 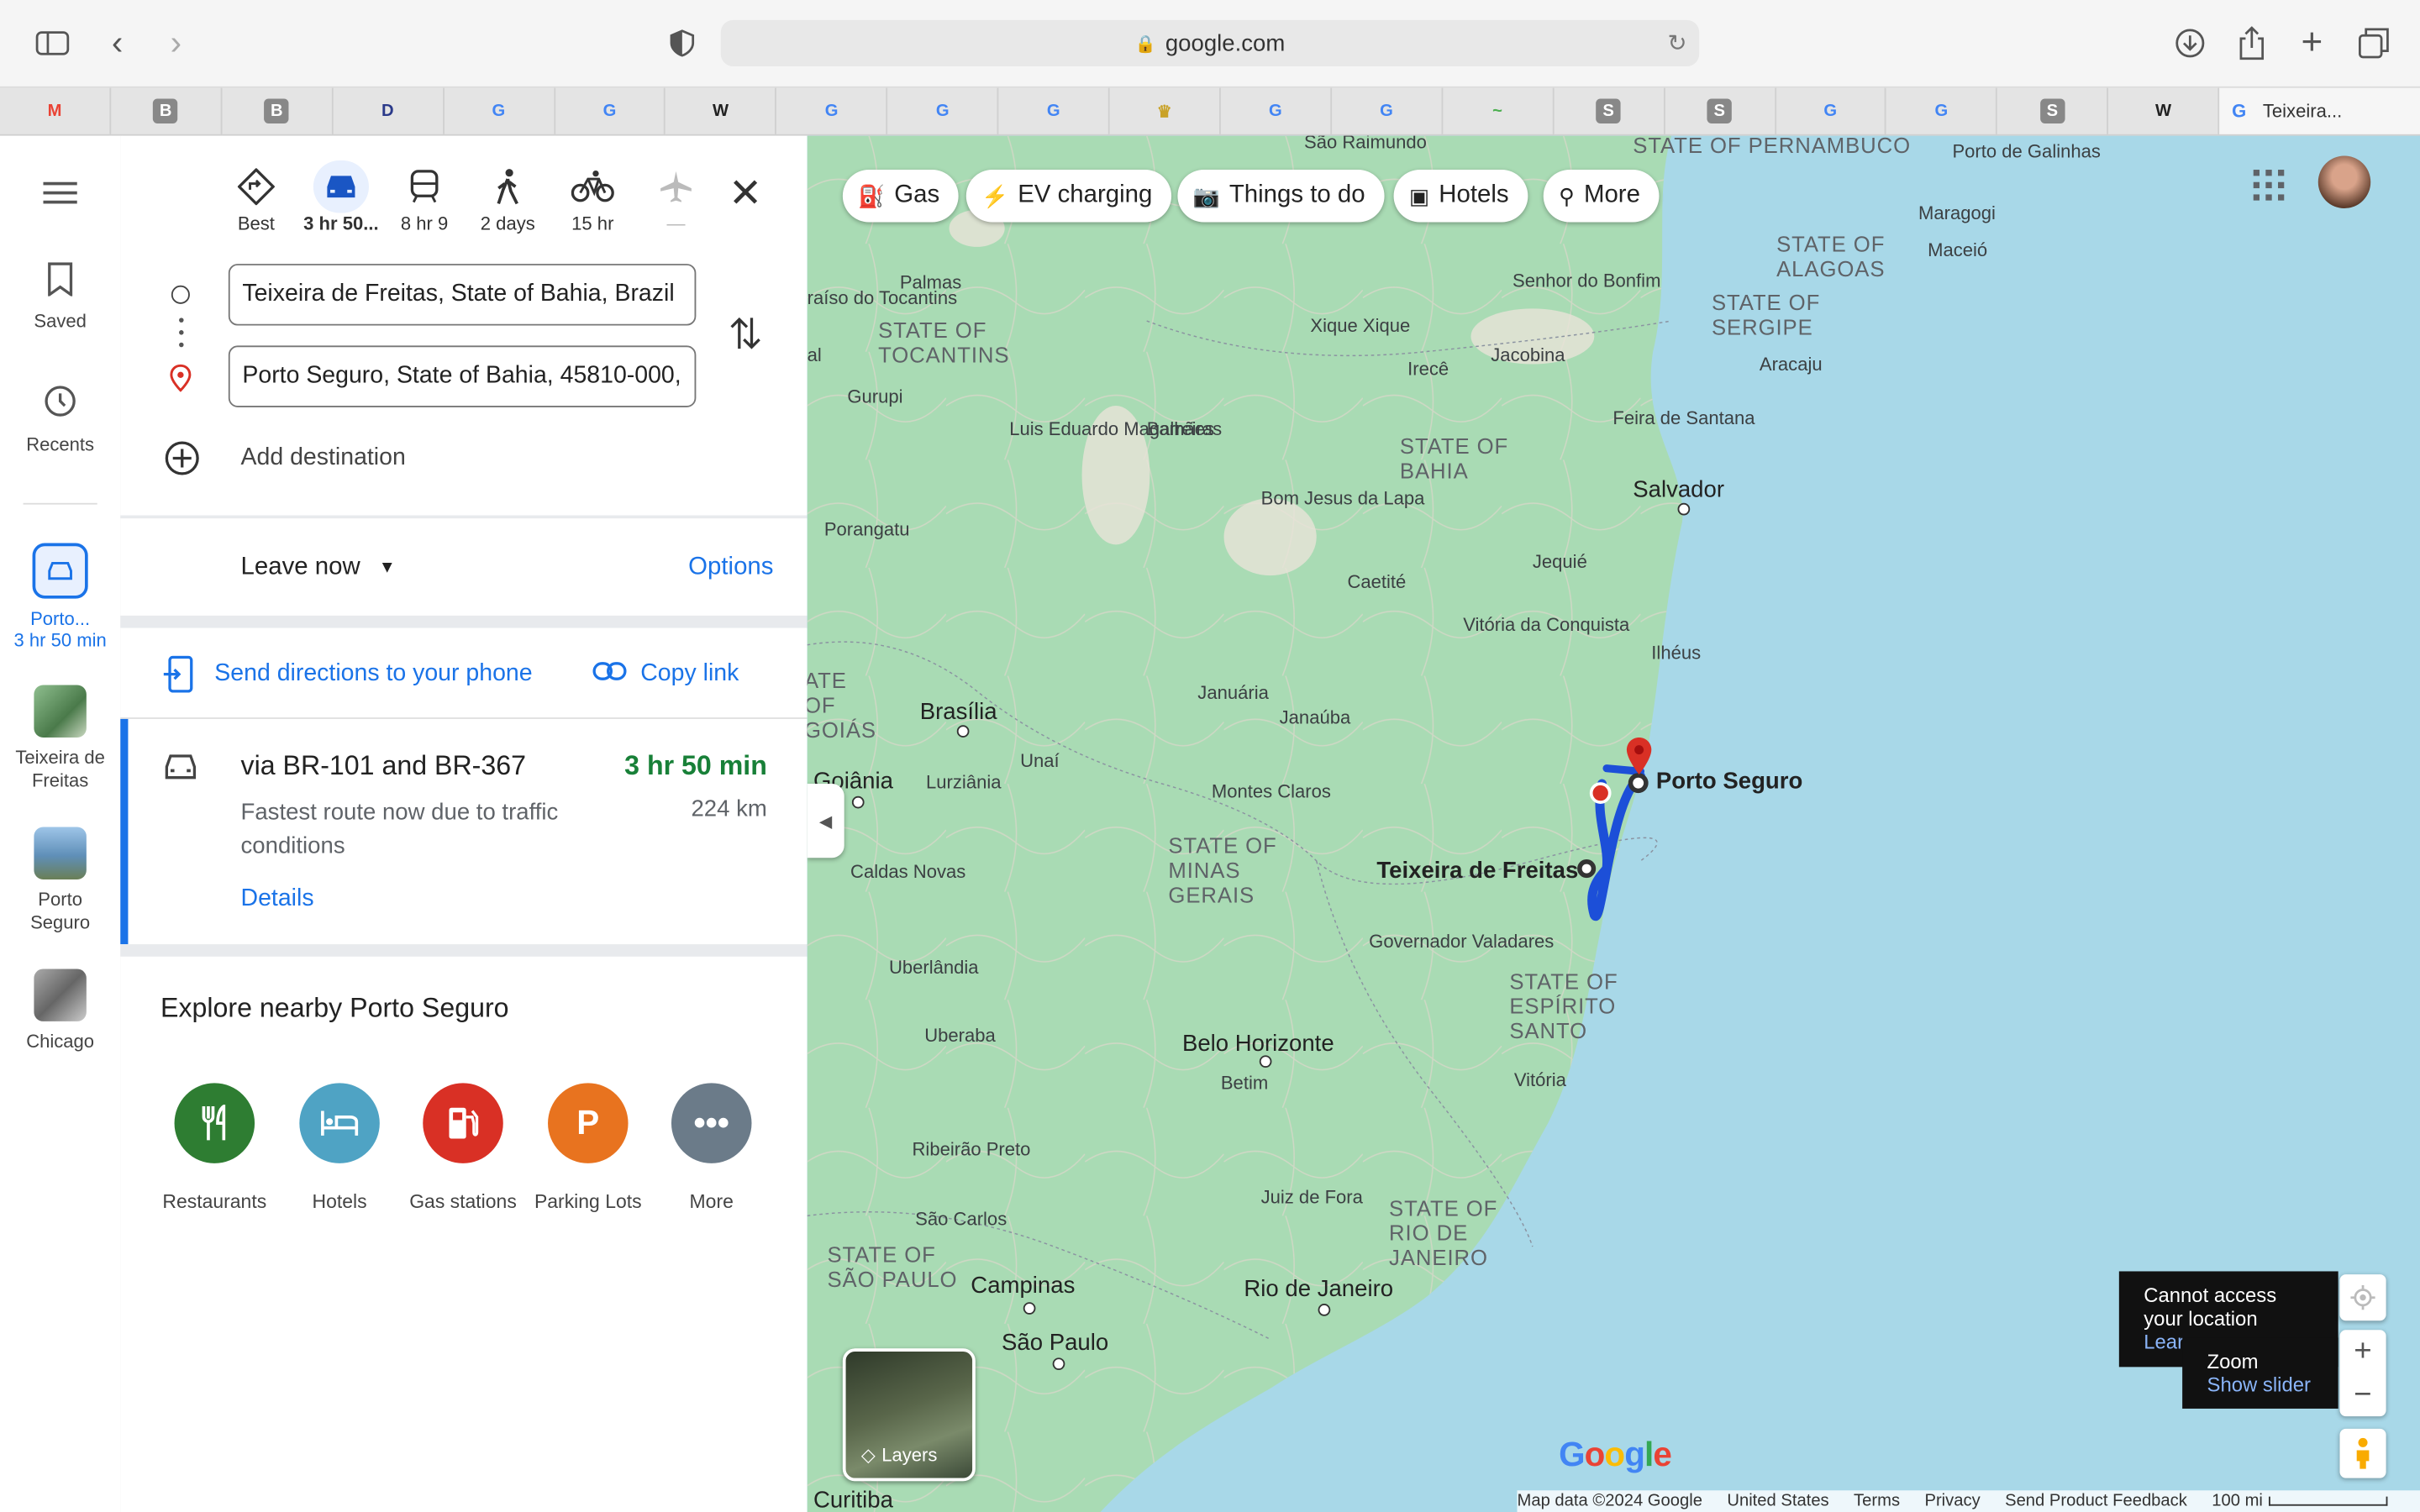 I want to click on saved-button: Saved, so click(x=60, y=297).